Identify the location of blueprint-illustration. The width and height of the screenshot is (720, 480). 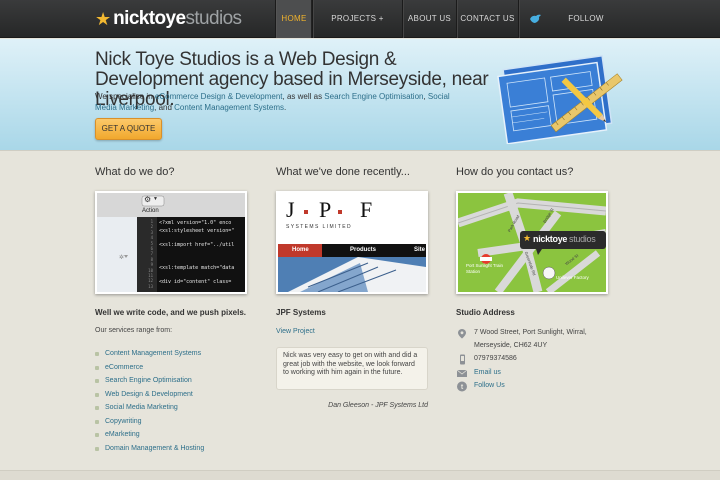
(560, 99).